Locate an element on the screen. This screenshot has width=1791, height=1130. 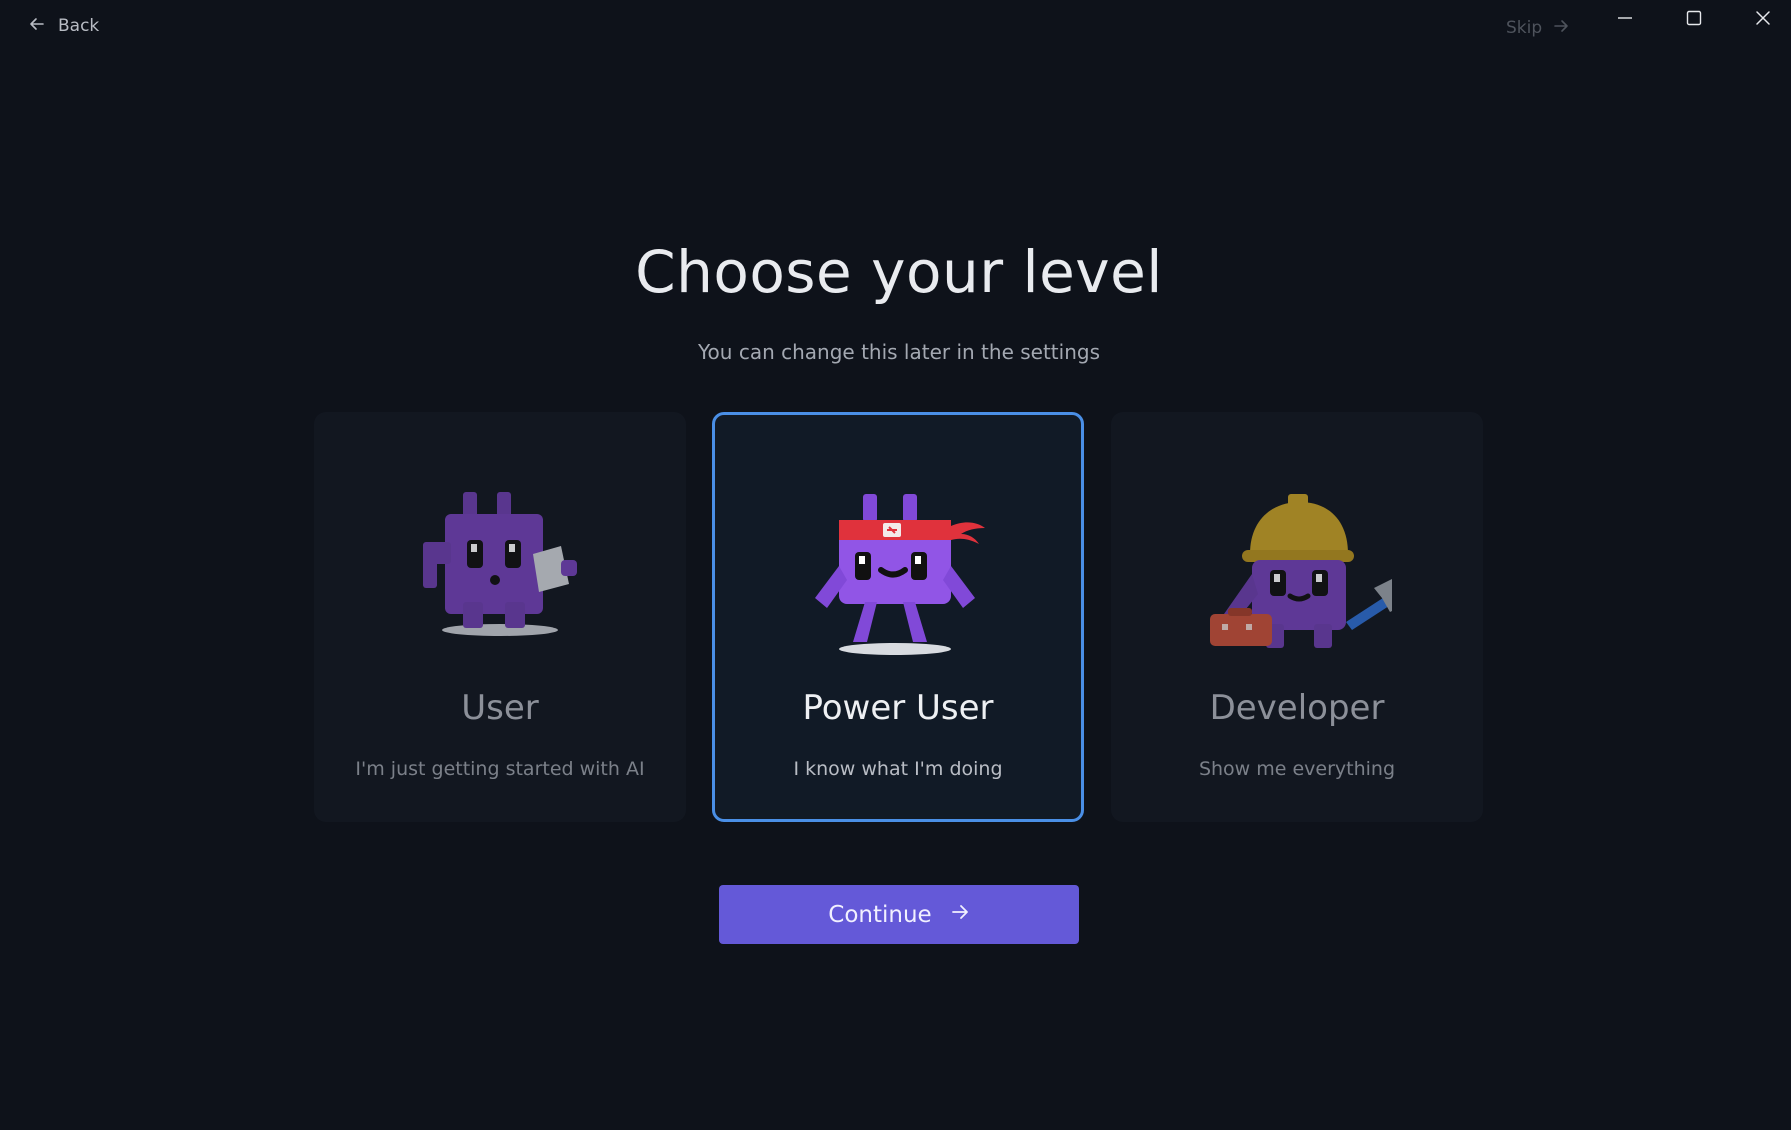
arrow-left-icon is located at coordinates (37, 26).